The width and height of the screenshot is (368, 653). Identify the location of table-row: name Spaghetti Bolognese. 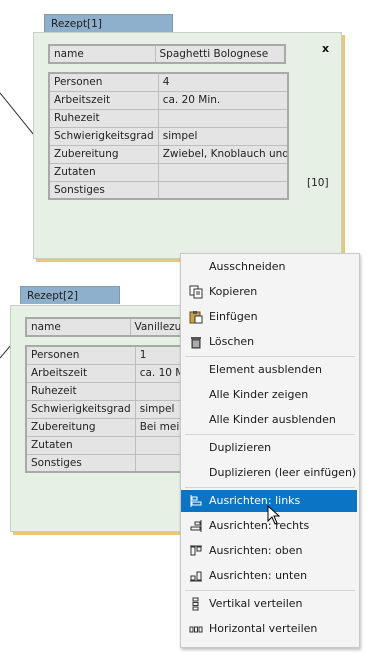
(167, 54).